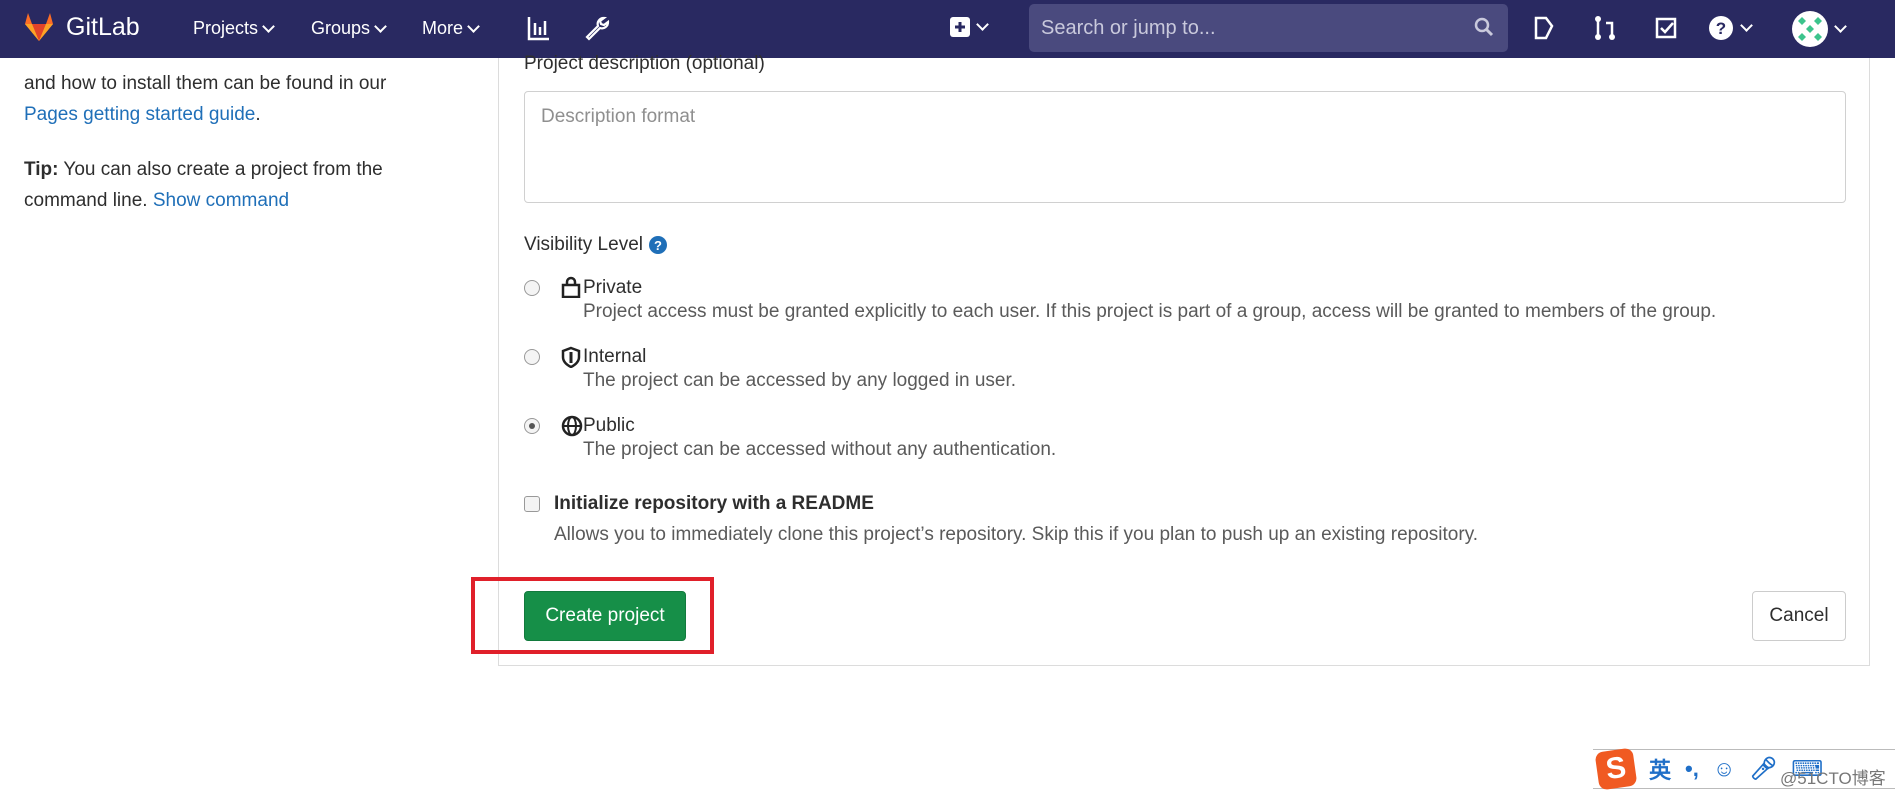  What do you see at coordinates (1484, 27) in the screenshot?
I see `search-icon` at bounding box center [1484, 27].